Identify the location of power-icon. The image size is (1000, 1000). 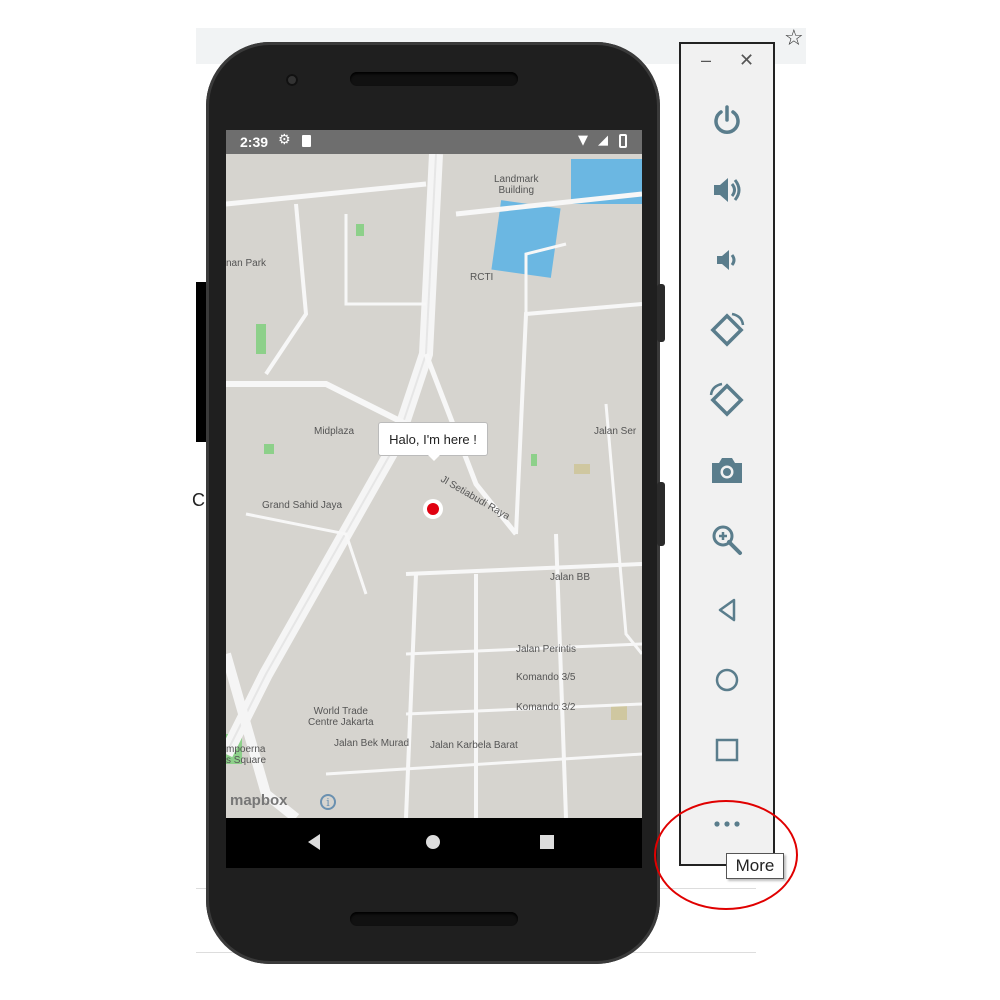
(727, 119).